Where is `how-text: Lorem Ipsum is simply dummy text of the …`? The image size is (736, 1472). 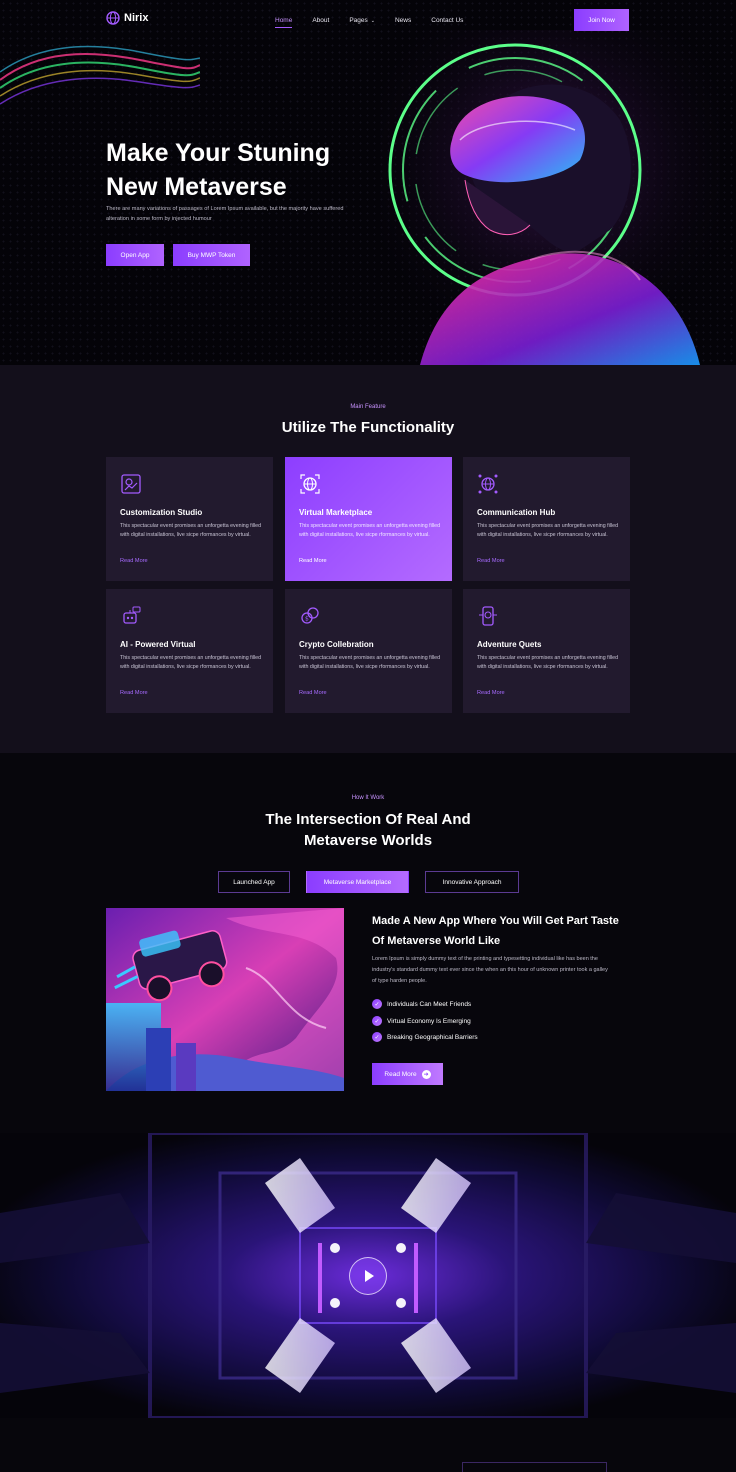
how-text: Lorem Ipsum is simply dummy text of the … is located at coordinates (490, 970).